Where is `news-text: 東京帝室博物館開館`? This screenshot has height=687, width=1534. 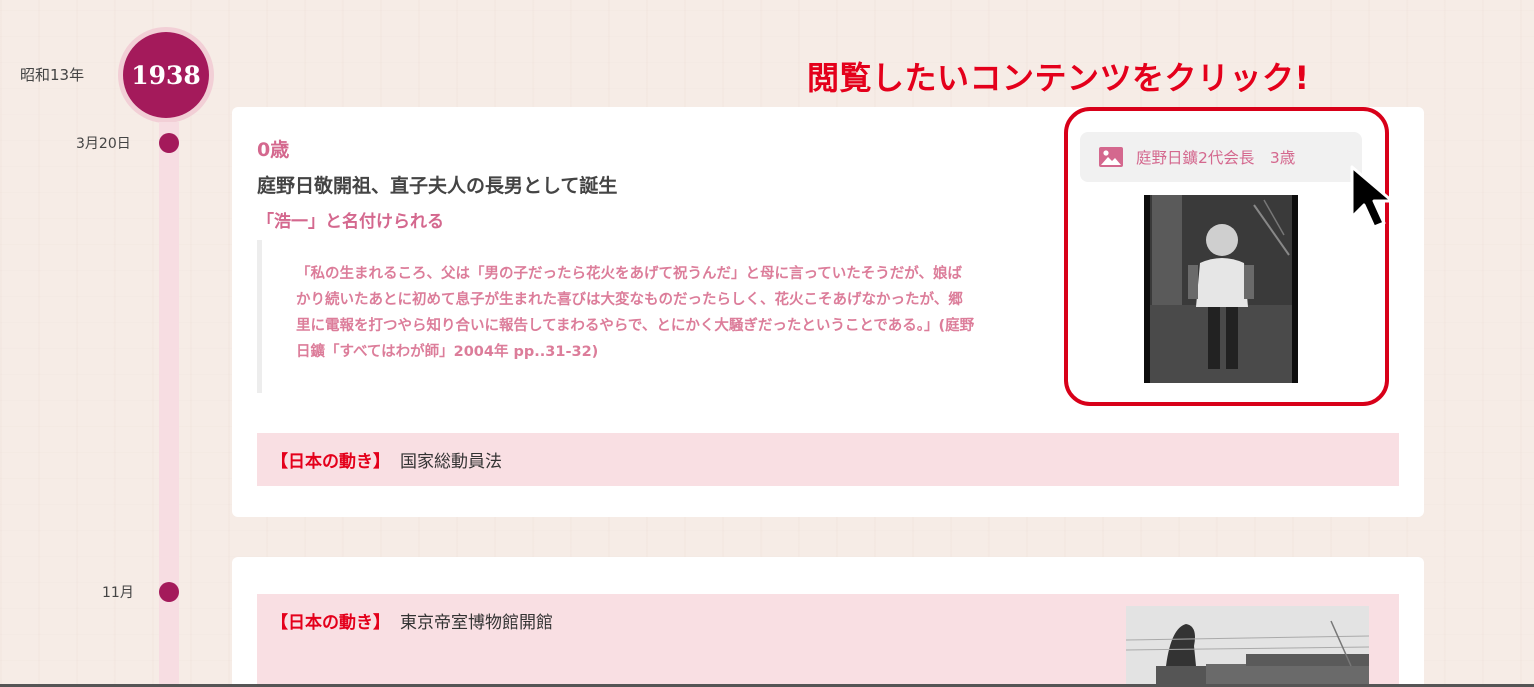
news-text: 東京帝室博物館開館 is located at coordinates (476, 623).